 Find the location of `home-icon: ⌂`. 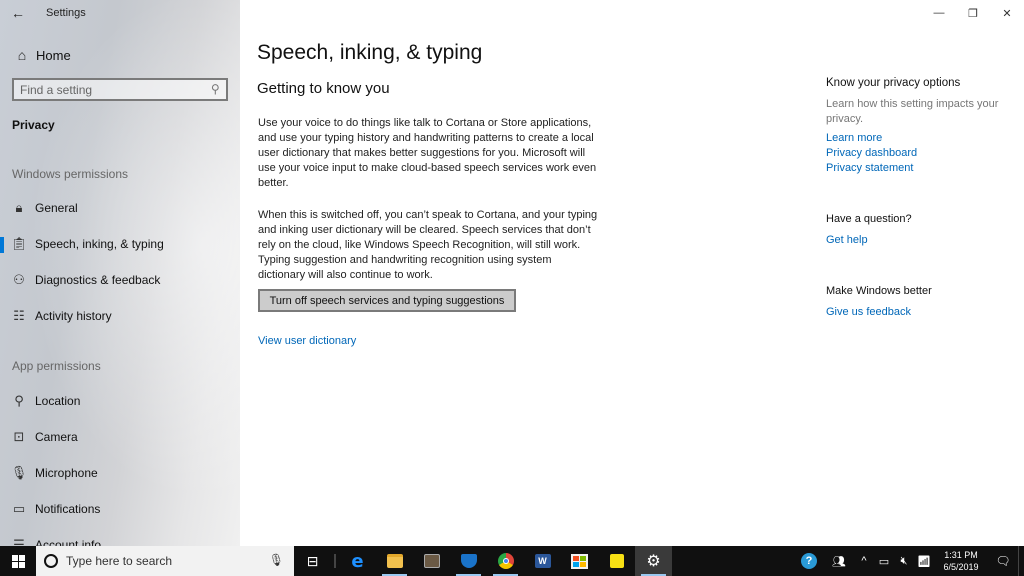

home-icon: ⌂ is located at coordinates (22, 55).